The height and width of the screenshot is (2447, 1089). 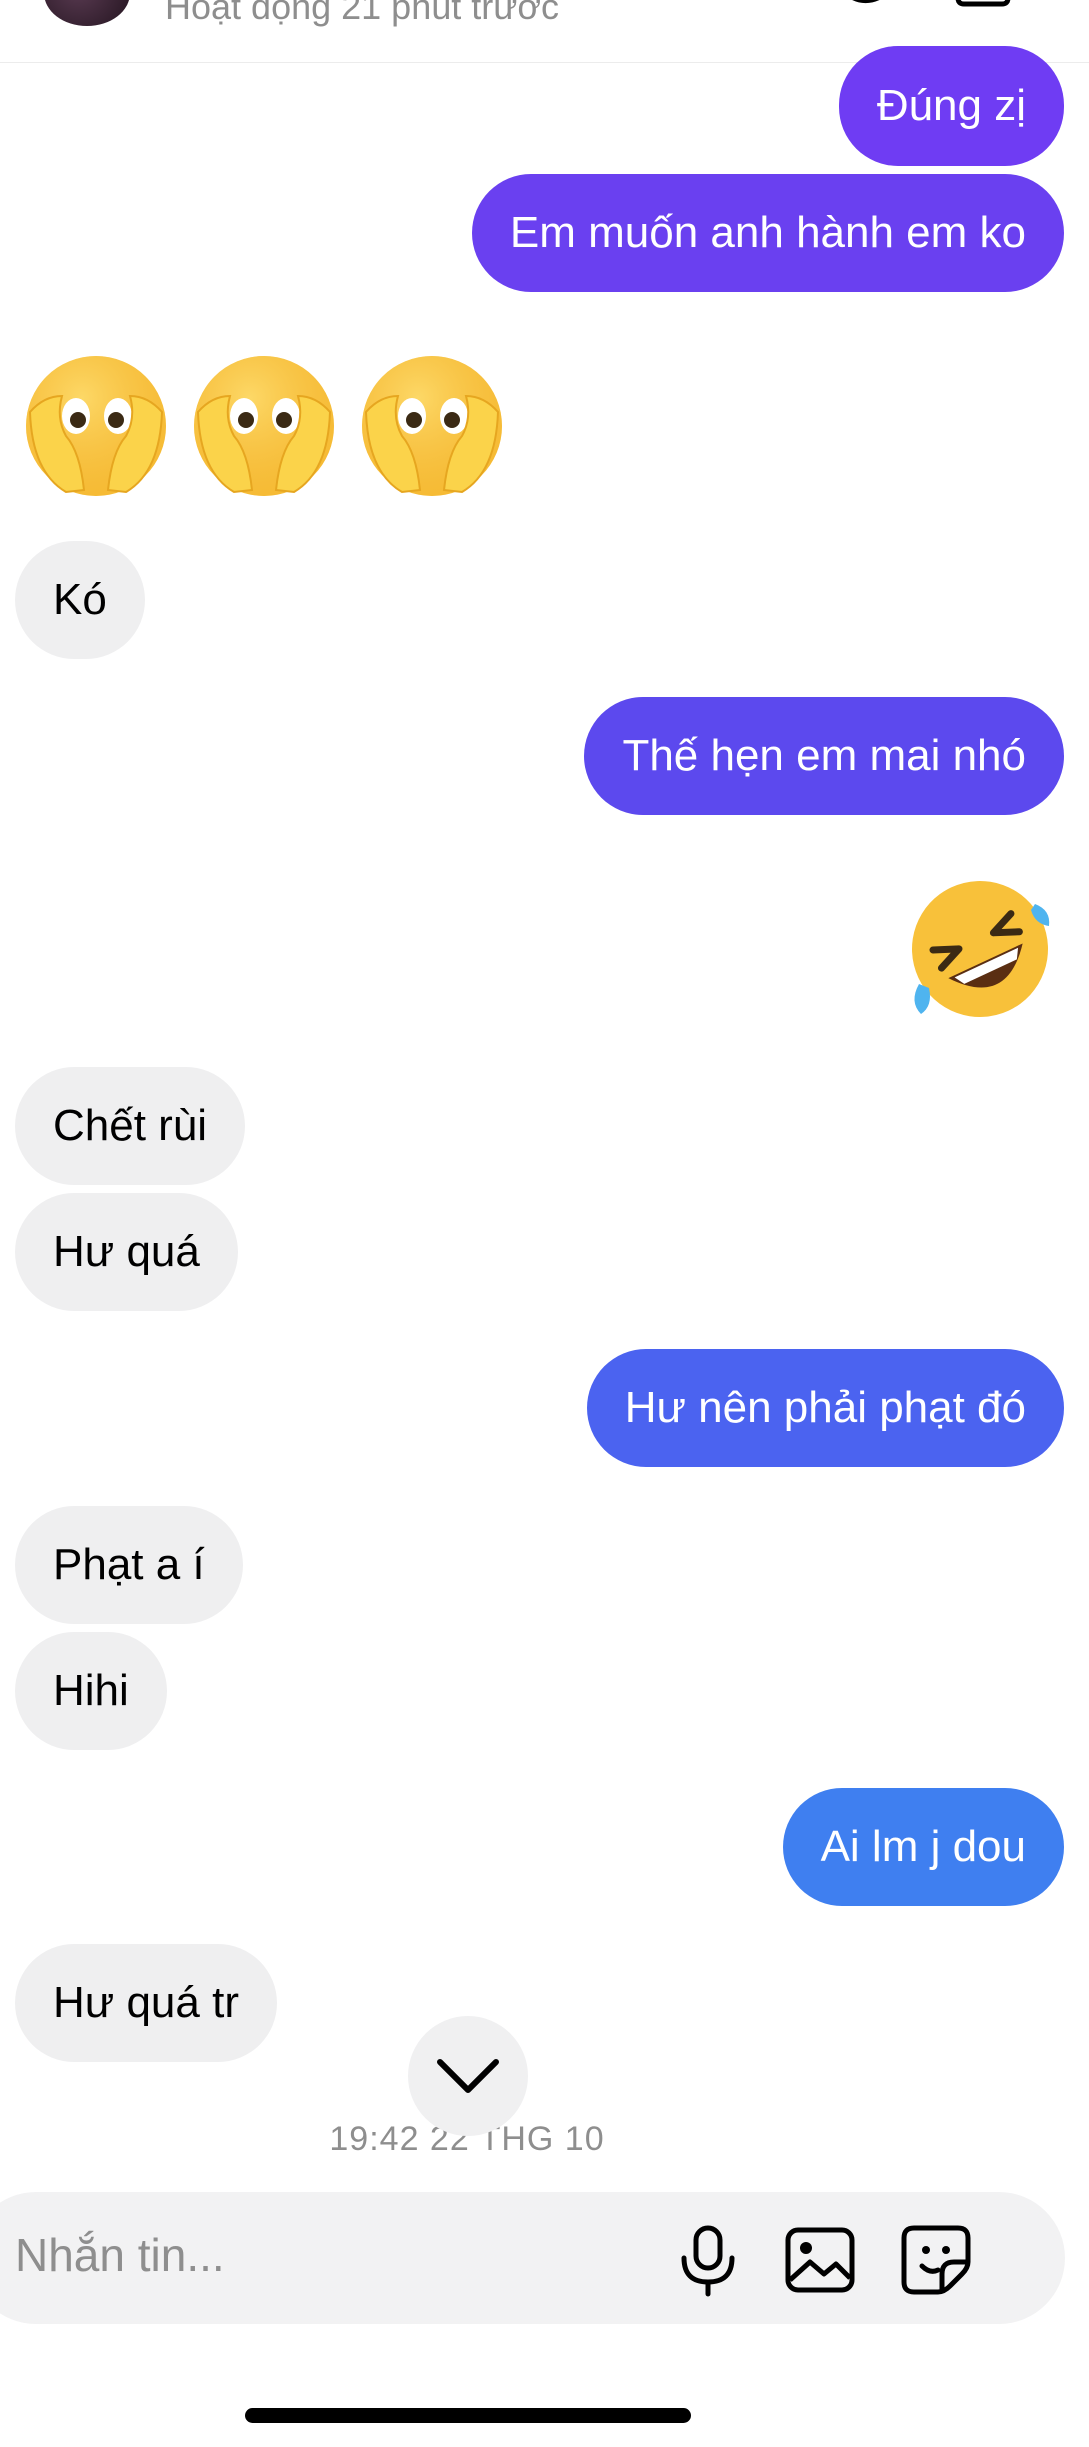 What do you see at coordinates (708, 2260) in the screenshot?
I see `microphone-icon` at bounding box center [708, 2260].